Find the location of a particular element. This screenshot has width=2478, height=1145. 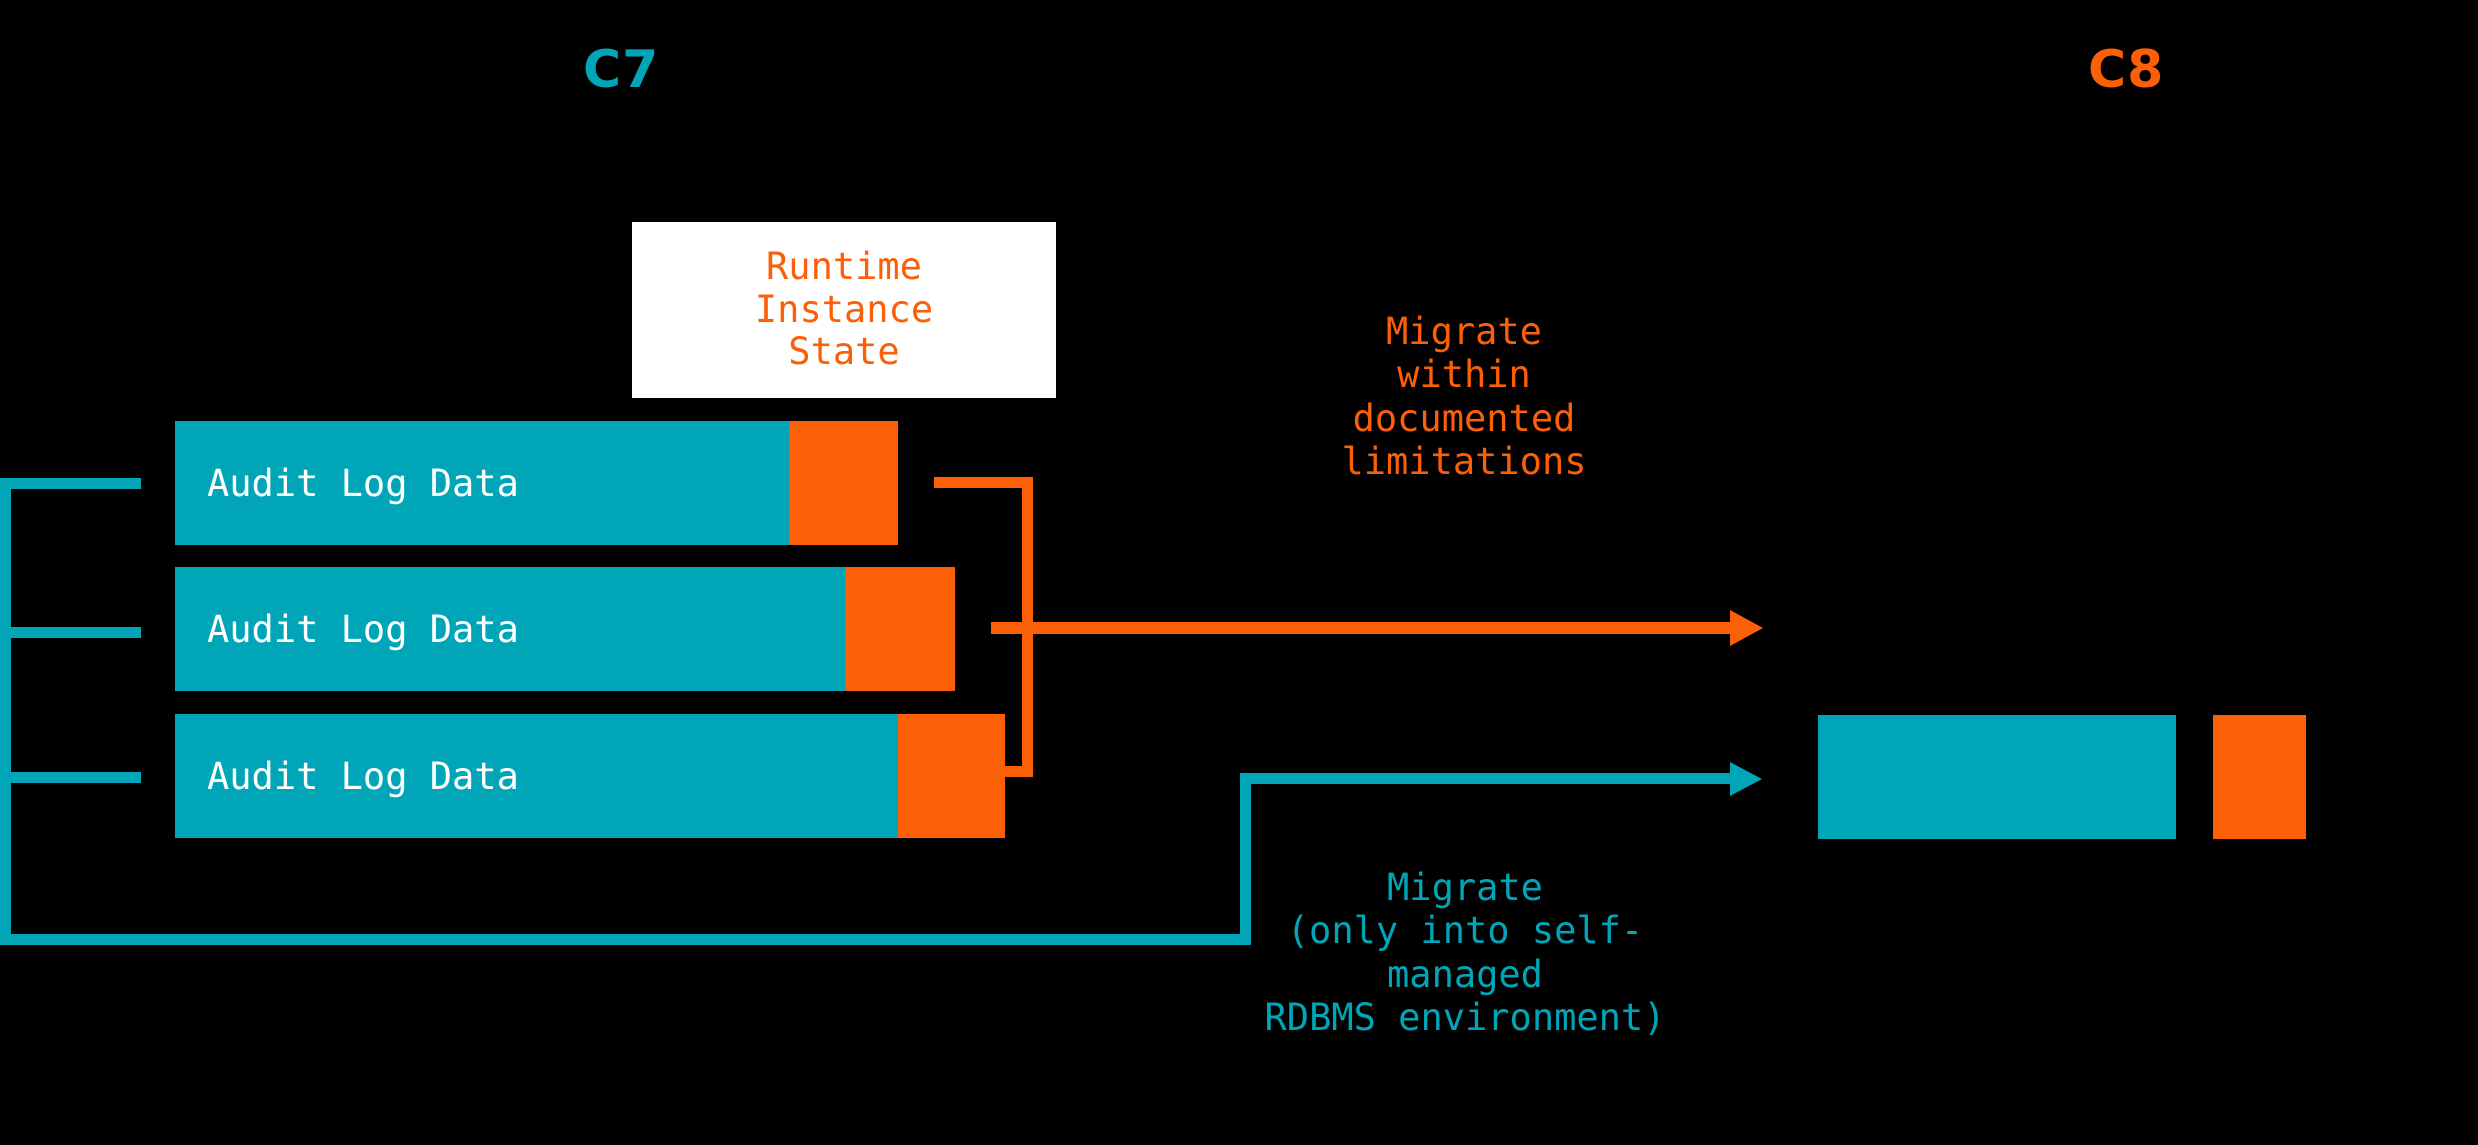

left-bracket-vertical is located at coordinates (5, 711).